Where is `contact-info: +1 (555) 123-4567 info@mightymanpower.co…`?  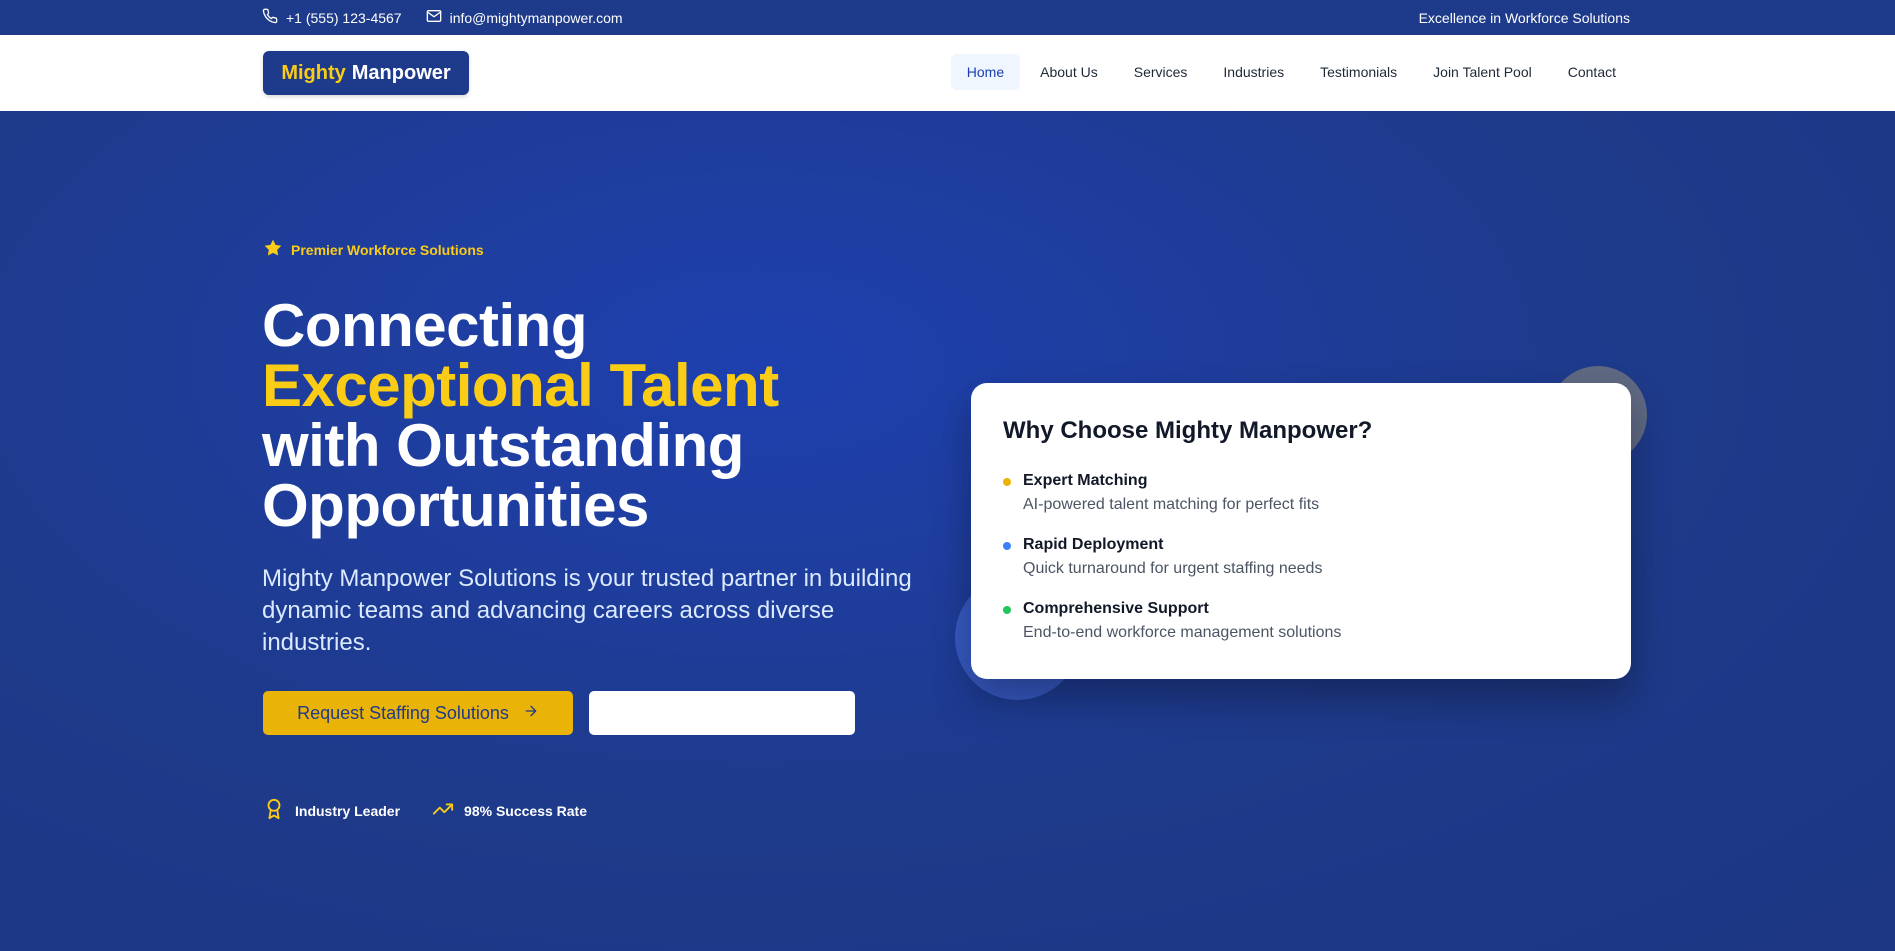 contact-info: +1 (555) 123-4567 info@mightymanpower.co… is located at coordinates (442, 17).